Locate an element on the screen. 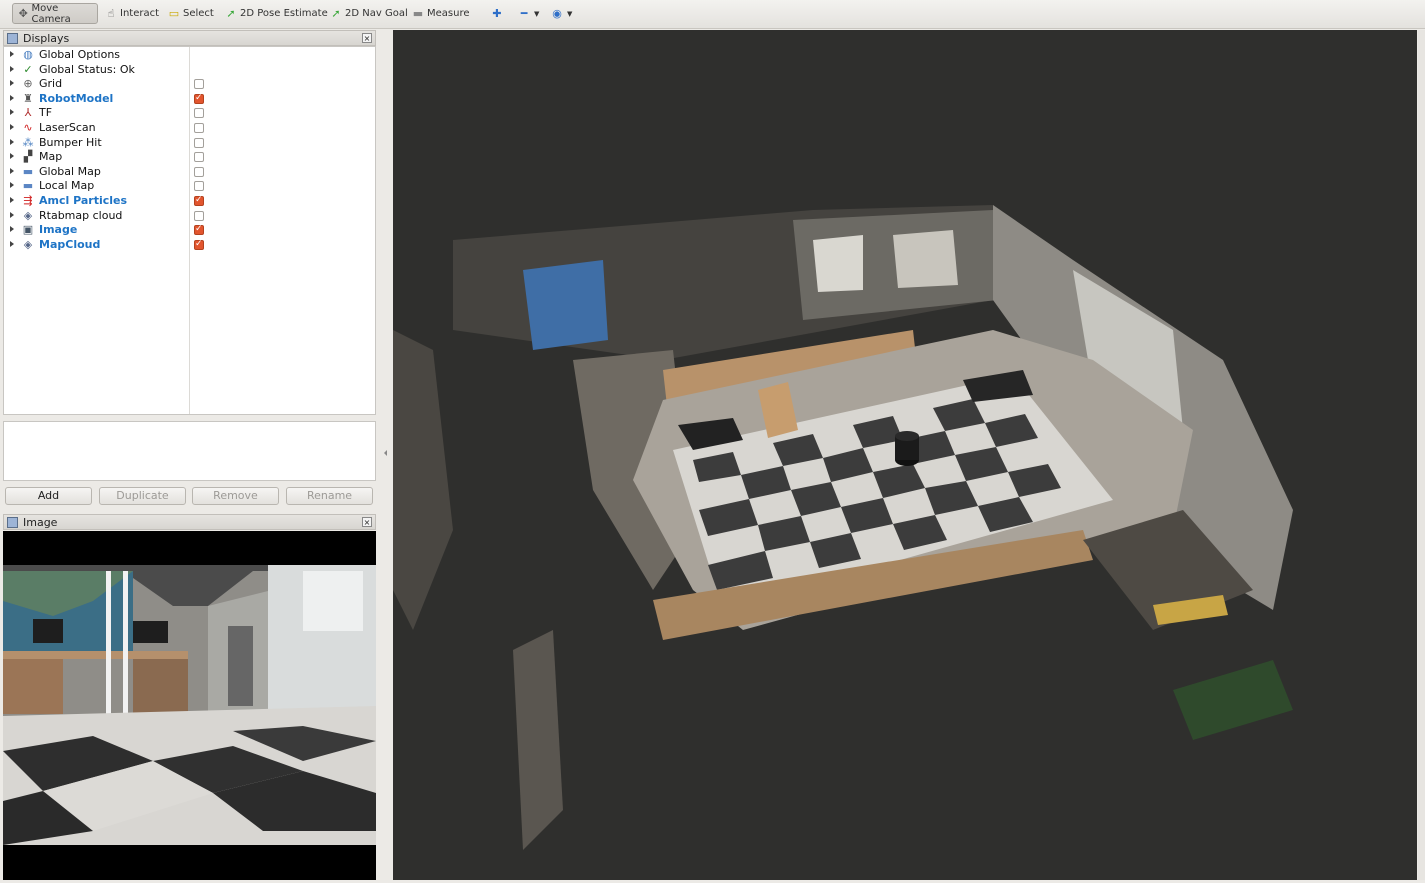 The image size is (1425, 883). tf-icon: ⅄ is located at coordinates (28, 113).